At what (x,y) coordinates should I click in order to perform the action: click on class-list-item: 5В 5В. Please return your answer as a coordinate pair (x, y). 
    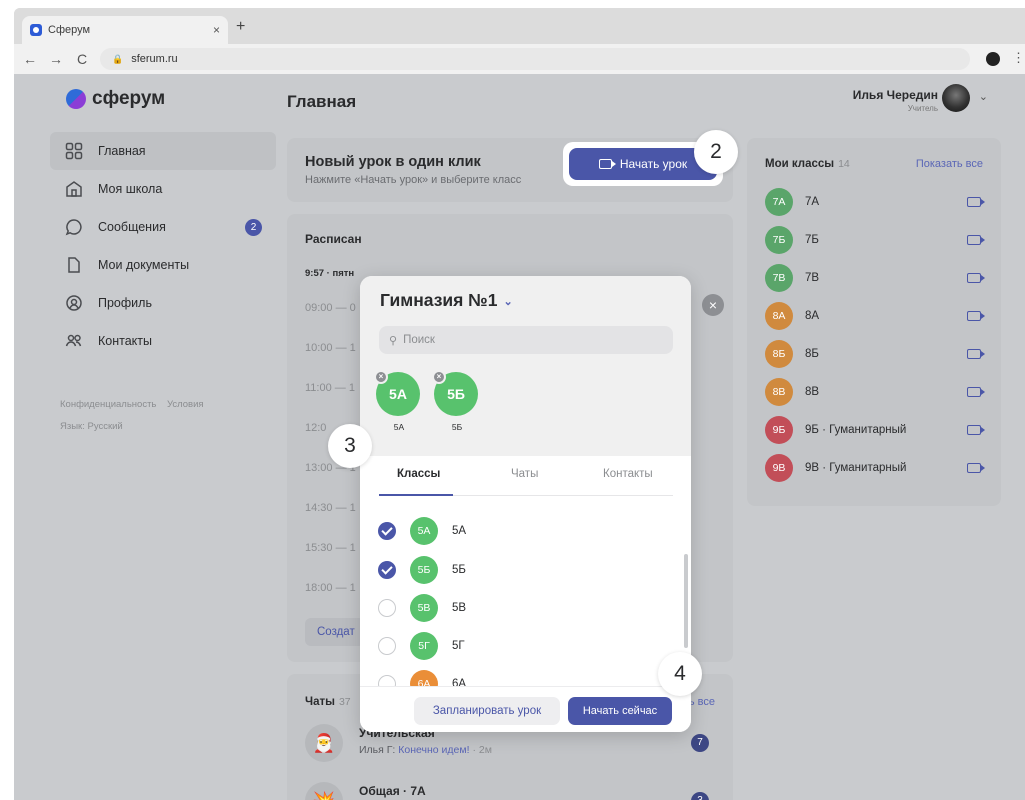
    Looking at the image, I should click on (523, 608).